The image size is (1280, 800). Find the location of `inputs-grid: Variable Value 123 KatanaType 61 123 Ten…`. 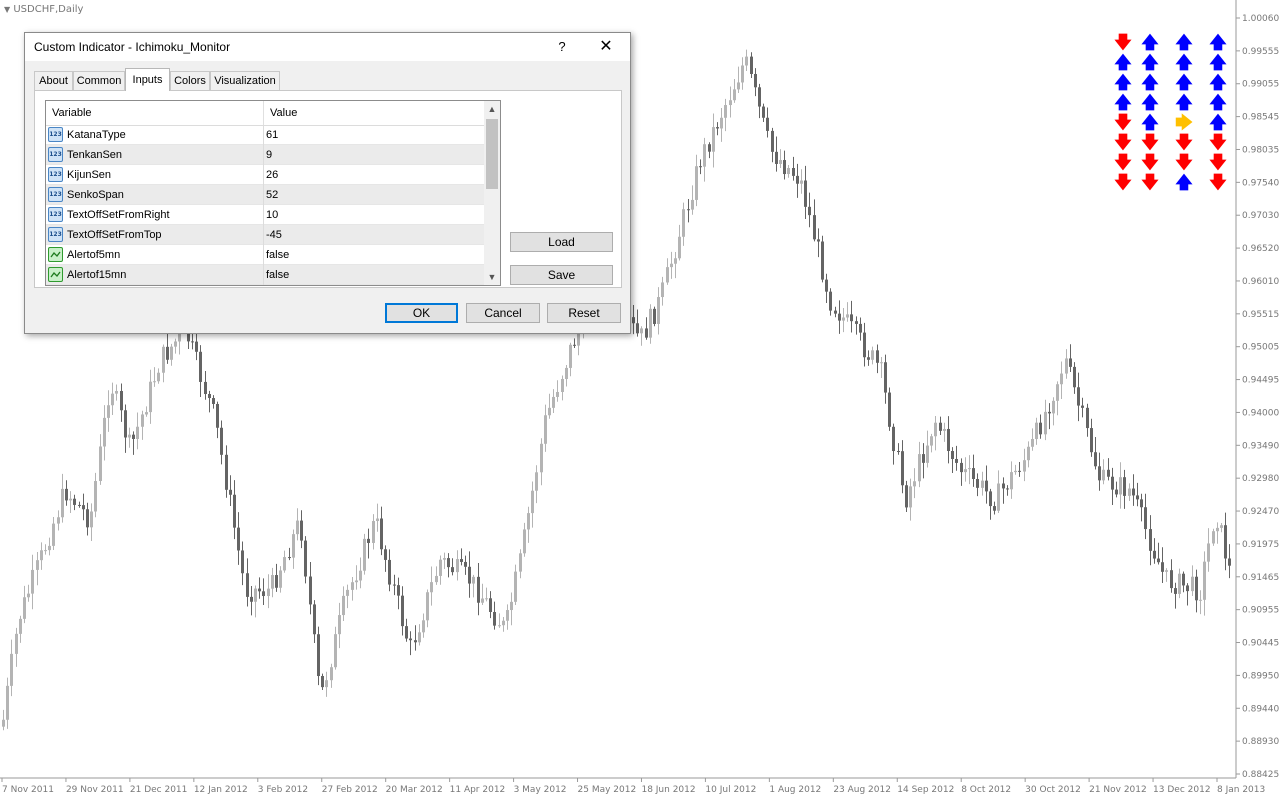

inputs-grid: Variable Value 123 KatanaType 61 123 Ten… is located at coordinates (273, 193).